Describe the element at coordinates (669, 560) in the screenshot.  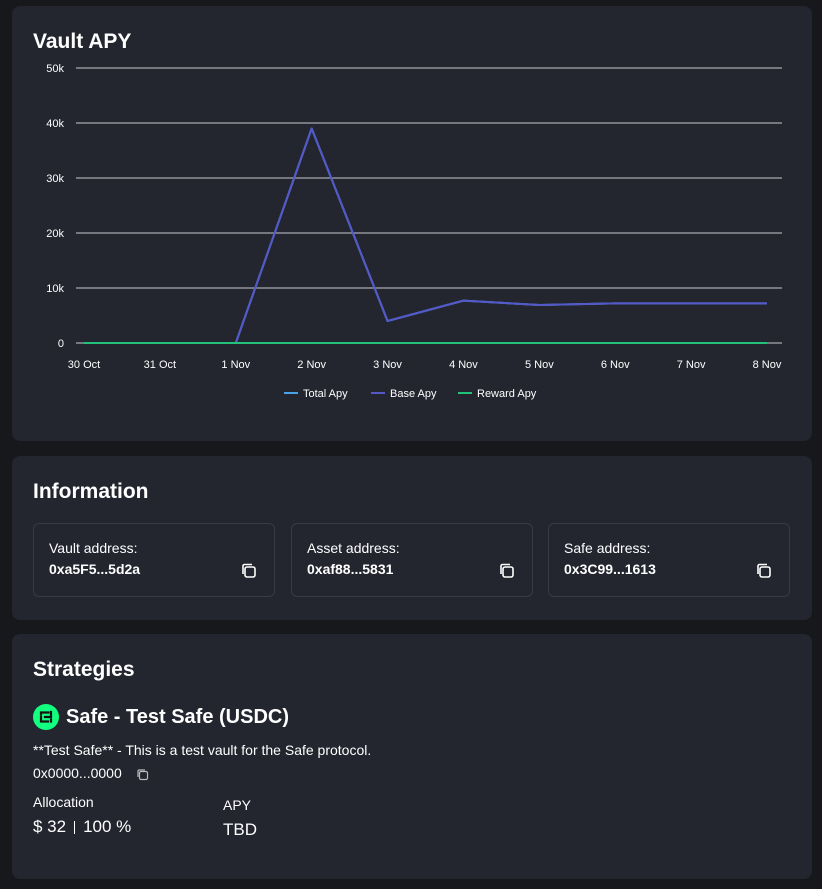
I see `safe-address-box: Safe address: 0x3C99...1613` at that location.